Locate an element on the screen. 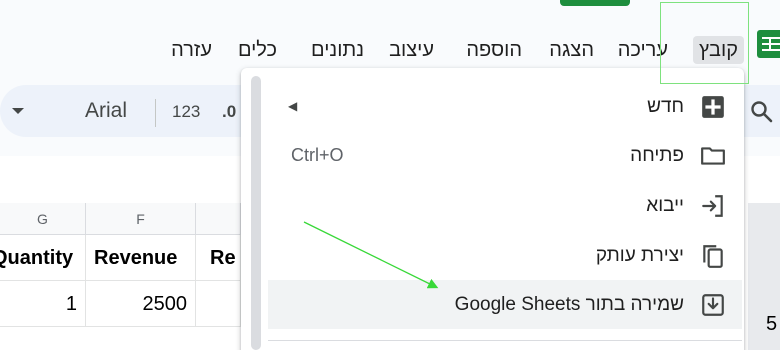 The image size is (780, 350). cell-quantity-header: Quantity is located at coordinates (43, 258).